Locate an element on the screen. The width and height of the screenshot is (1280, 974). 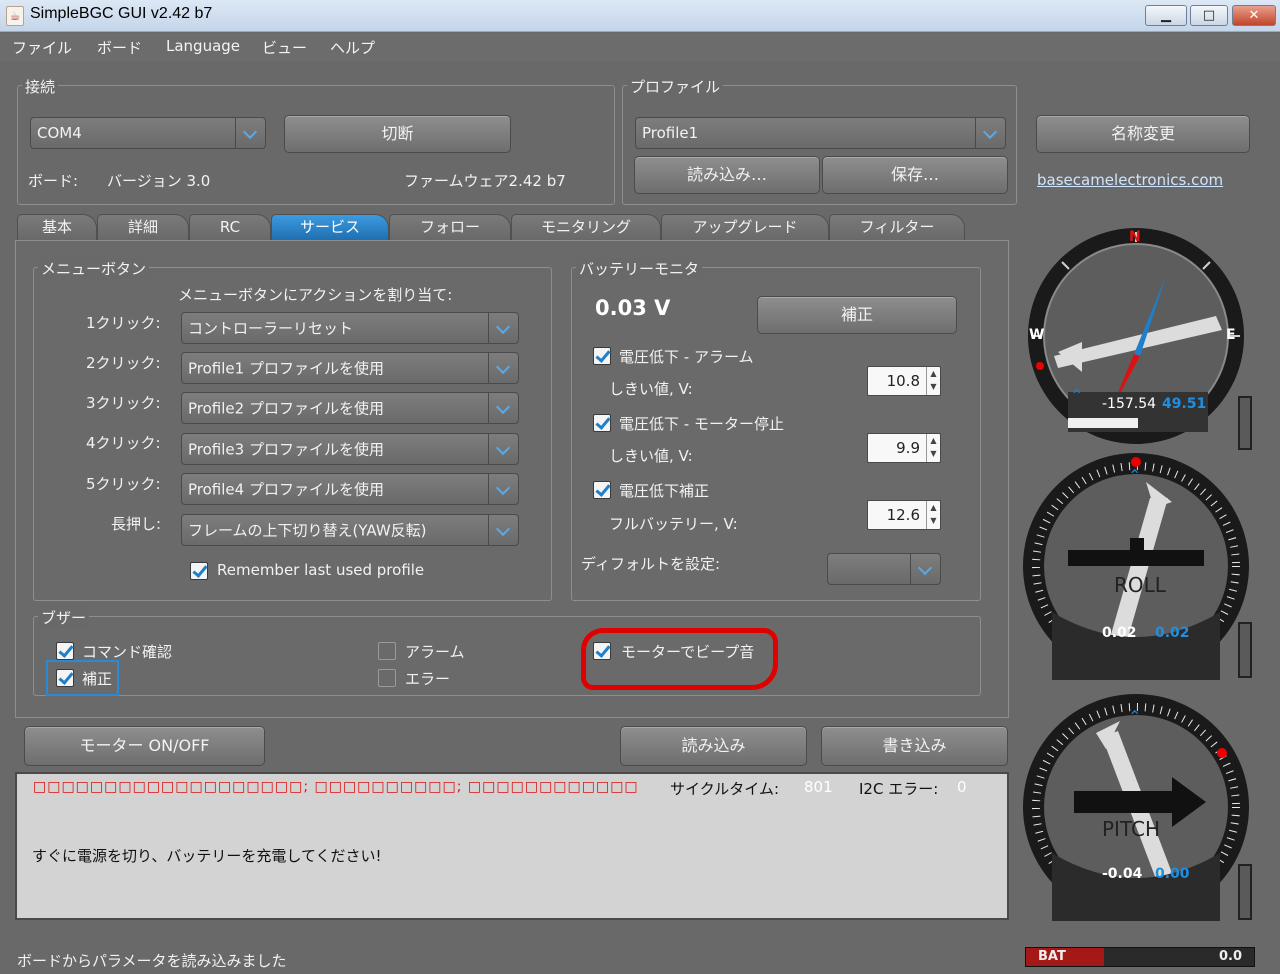
profile-group-title: プロファイル is located at coordinates (675, 86).